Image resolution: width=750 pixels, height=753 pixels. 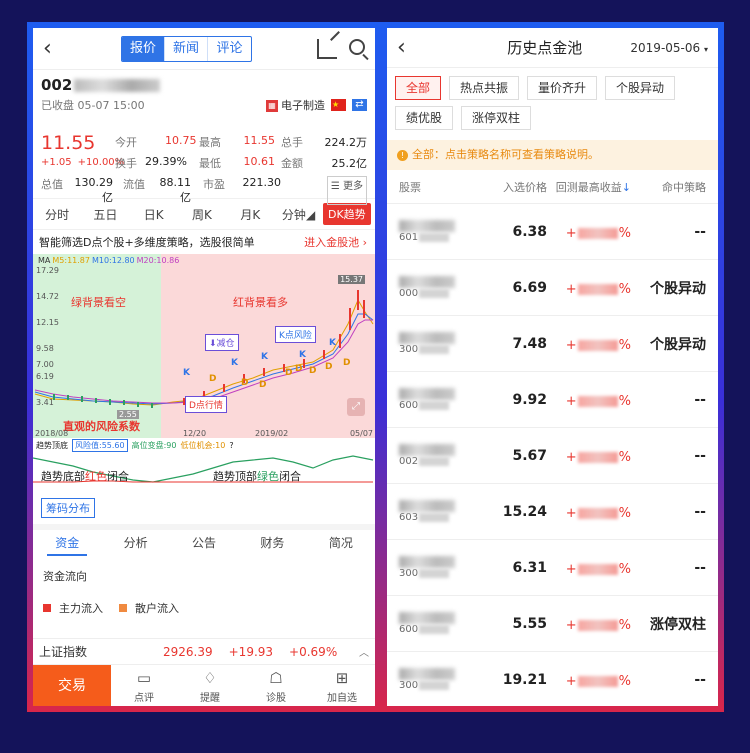 I want to click on more-label: 更多, so click(x=353, y=186).